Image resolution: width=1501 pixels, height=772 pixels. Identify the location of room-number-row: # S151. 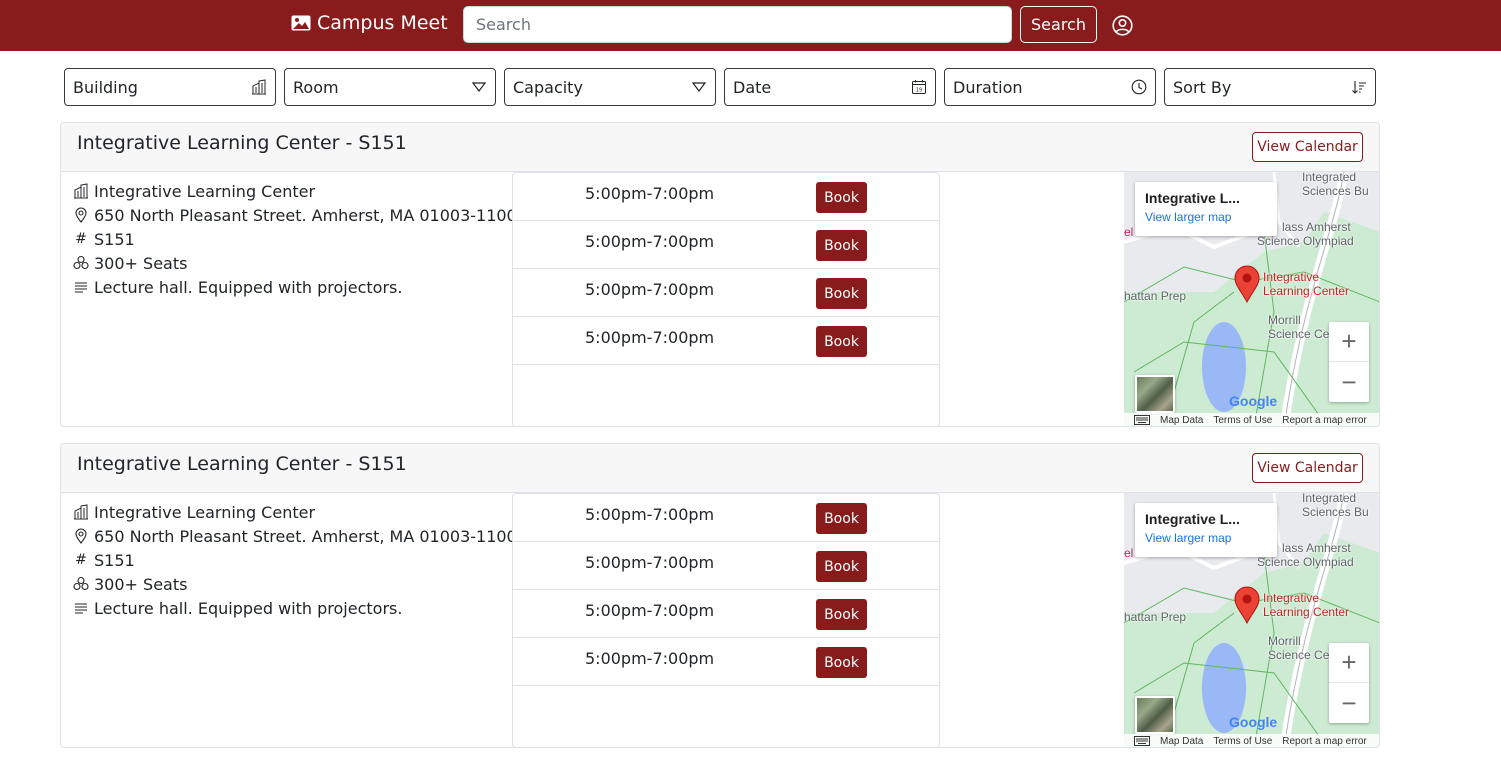
(295, 239).